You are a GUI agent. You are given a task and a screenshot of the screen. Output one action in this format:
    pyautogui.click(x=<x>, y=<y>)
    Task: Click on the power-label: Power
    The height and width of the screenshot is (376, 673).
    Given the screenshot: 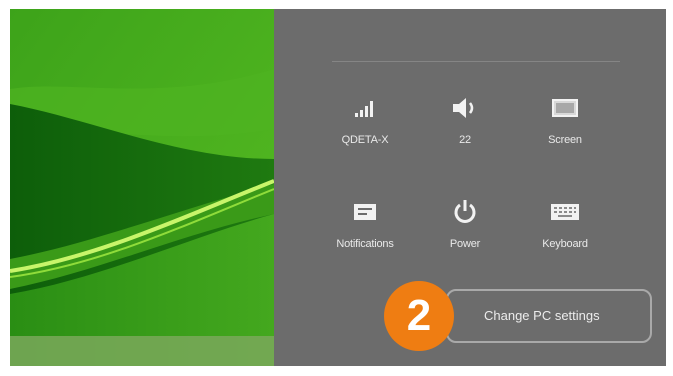 What is the action you would take?
    pyautogui.click(x=465, y=244)
    